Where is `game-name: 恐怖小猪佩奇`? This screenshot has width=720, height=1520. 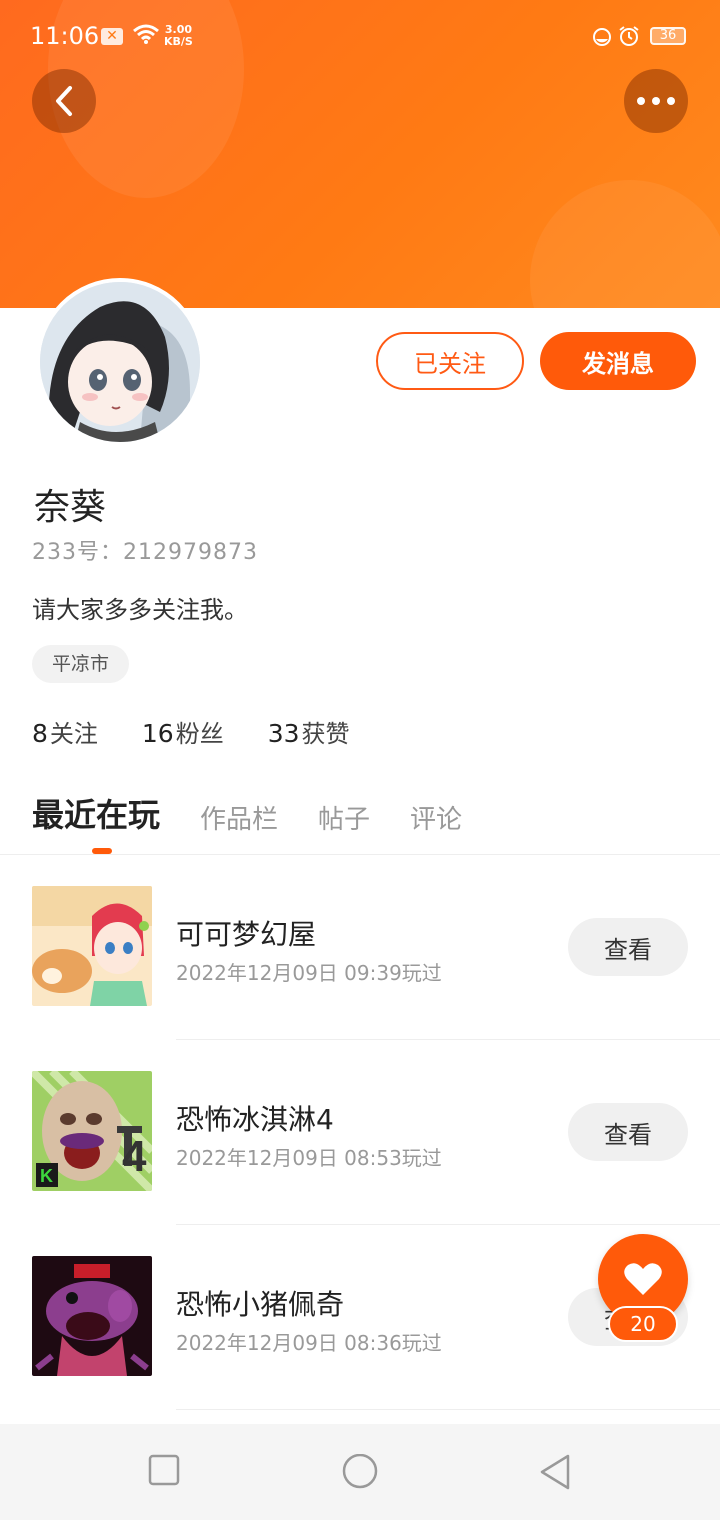
game-name: 恐怖小猪佩奇 is located at coordinates (260, 1304).